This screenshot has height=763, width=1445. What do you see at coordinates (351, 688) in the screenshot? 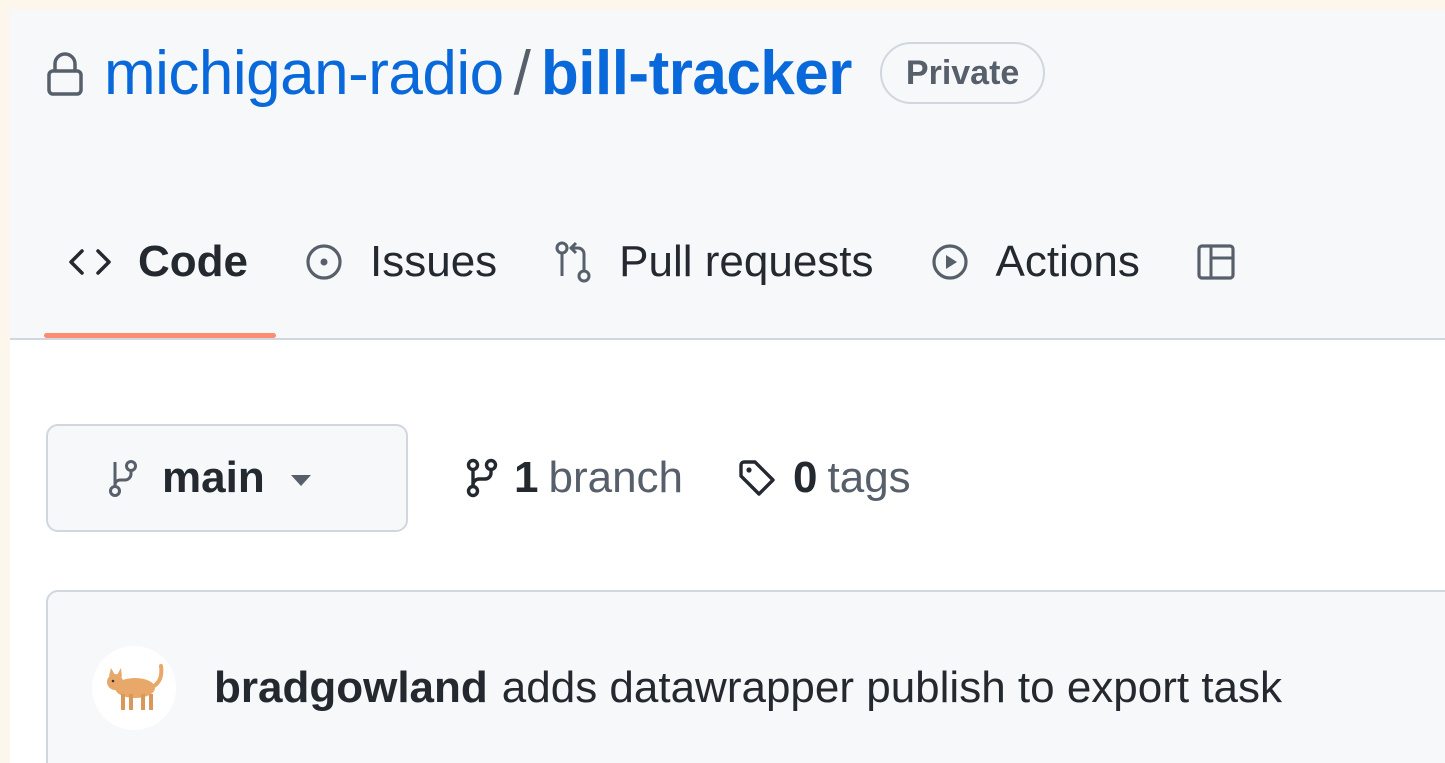
I see `commit-author-link: bradgowland` at bounding box center [351, 688].